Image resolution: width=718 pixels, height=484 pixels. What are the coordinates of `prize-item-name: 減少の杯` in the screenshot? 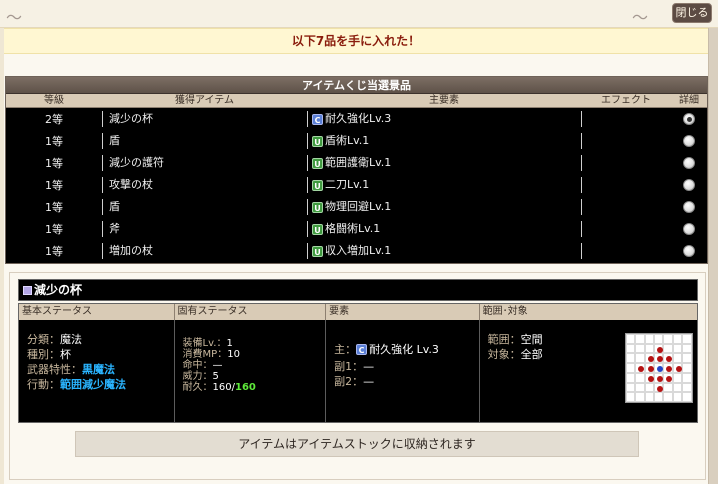 It's located at (204, 119).